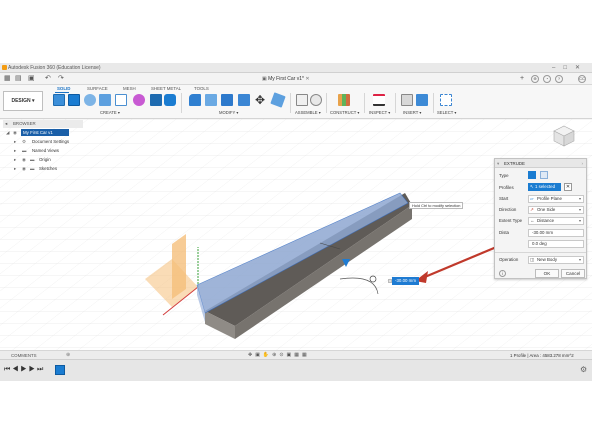 This screenshot has height=444, width=592. Describe the element at coordinates (97, 88) in the screenshot. I see `tab-surface: SURFACE` at that location.